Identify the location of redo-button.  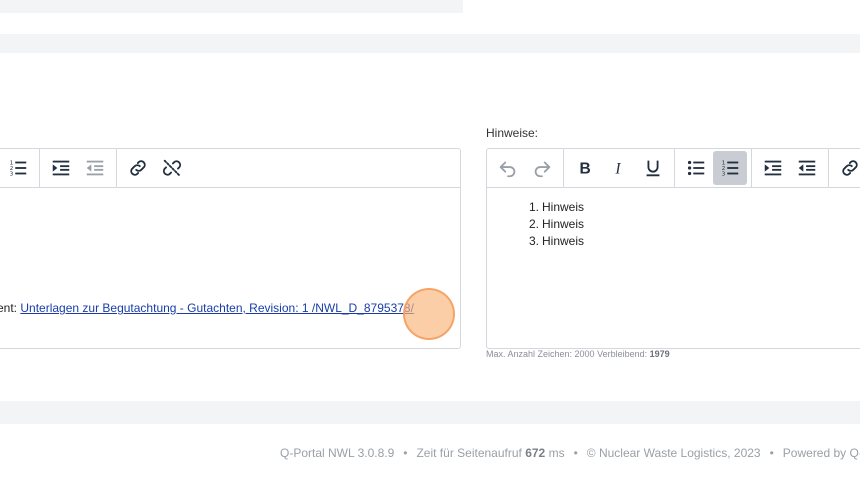
(542, 168).